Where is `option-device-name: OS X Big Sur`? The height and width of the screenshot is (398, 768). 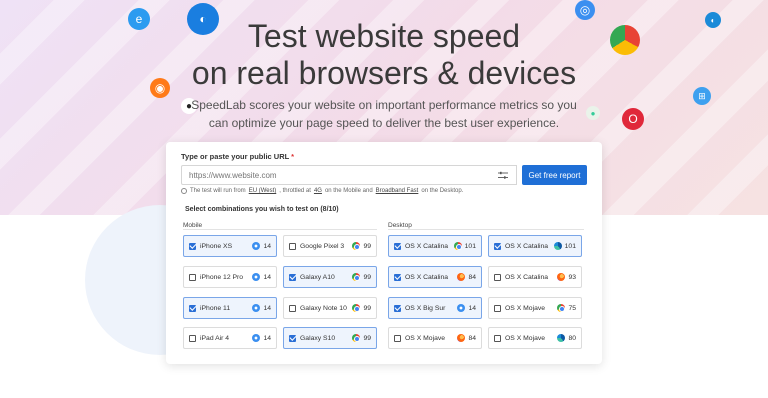 option-device-name: OS X Big Sur is located at coordinates (425, 308).